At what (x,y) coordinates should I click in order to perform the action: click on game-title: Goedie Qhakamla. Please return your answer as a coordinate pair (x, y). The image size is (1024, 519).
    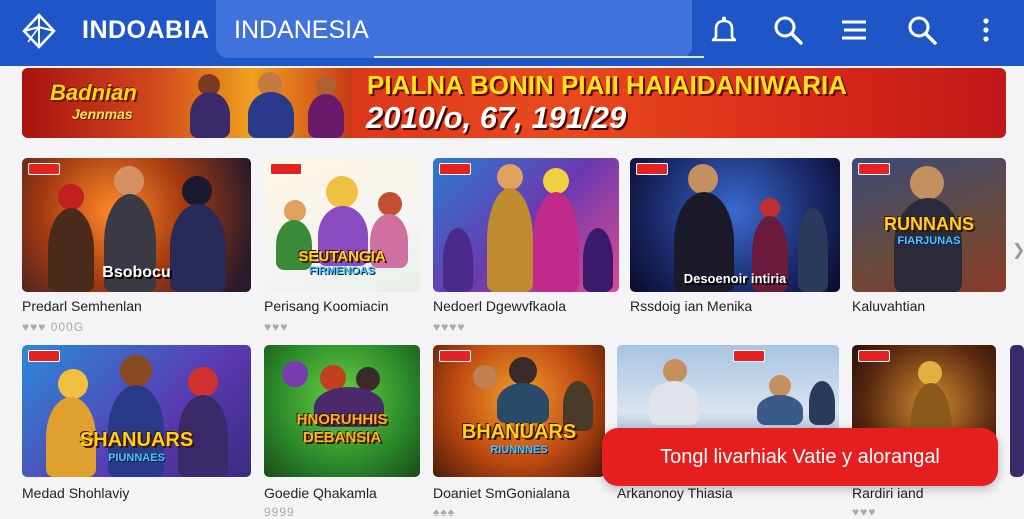
    Looking at the image, I should click on (320, 493).